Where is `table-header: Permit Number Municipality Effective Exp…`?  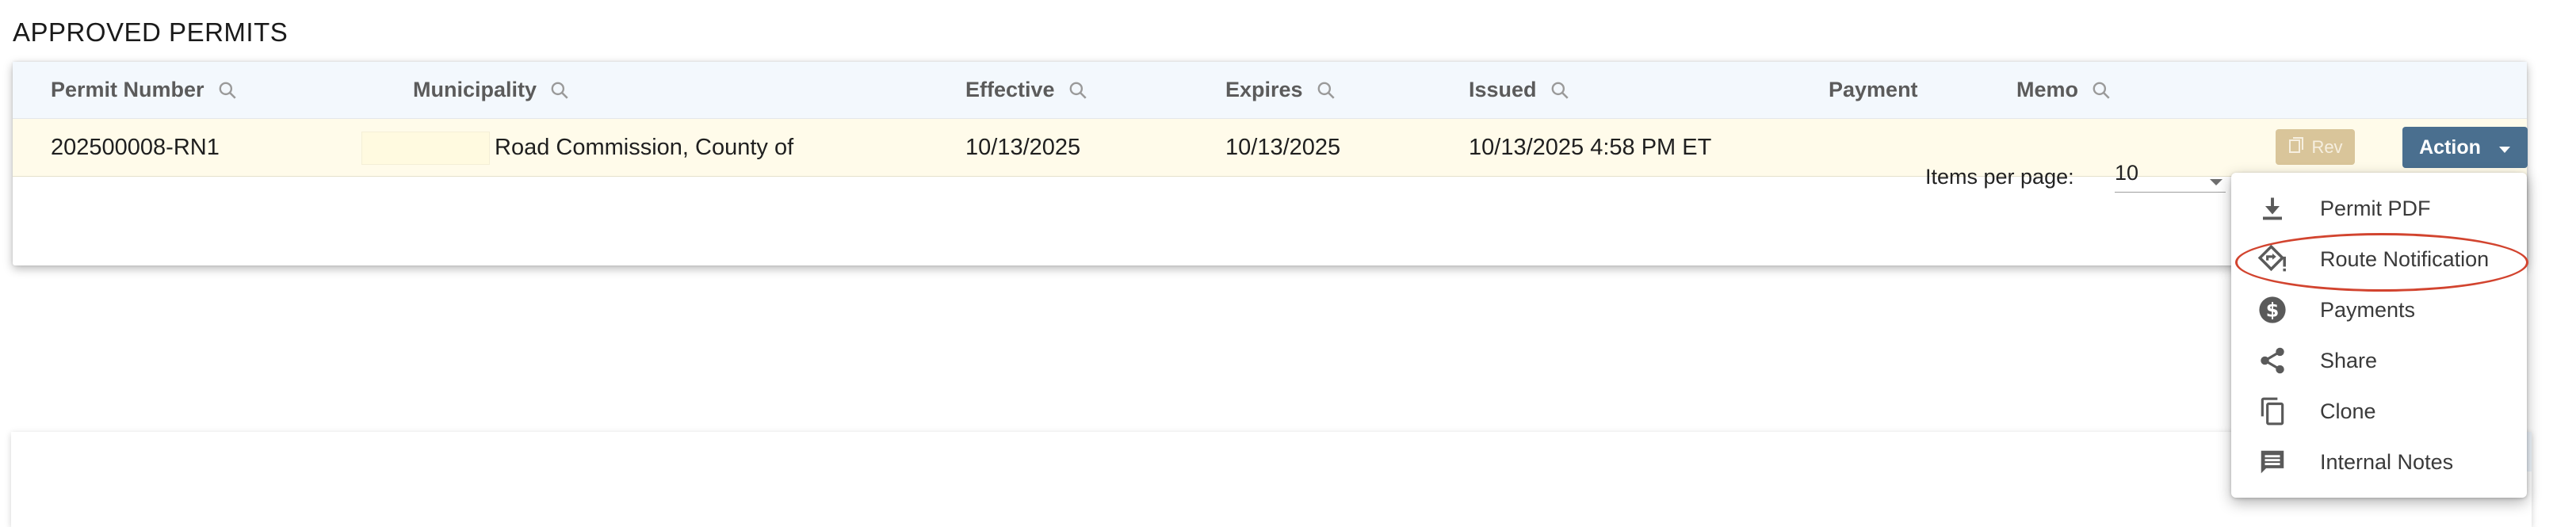
table-header: Permit Number Municipality Effective Exp… is located at coordinates (1270, 90).